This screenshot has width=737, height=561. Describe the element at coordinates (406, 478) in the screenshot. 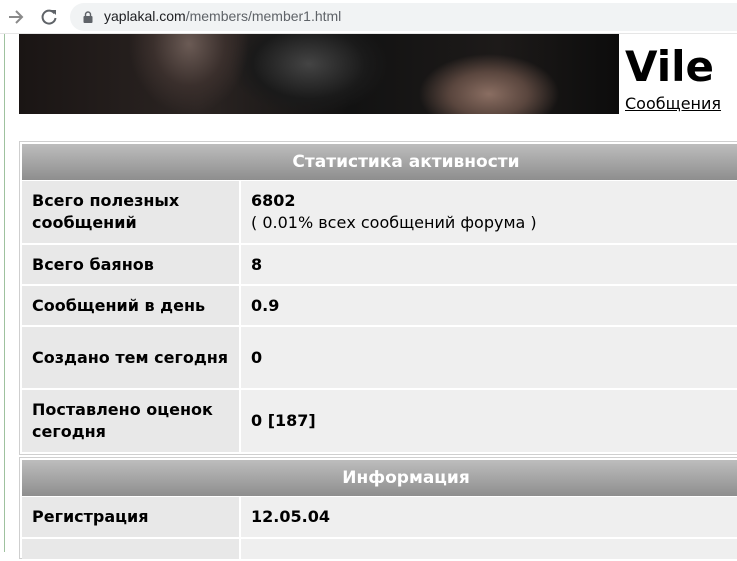

I see `table-title: Информация` at that location.